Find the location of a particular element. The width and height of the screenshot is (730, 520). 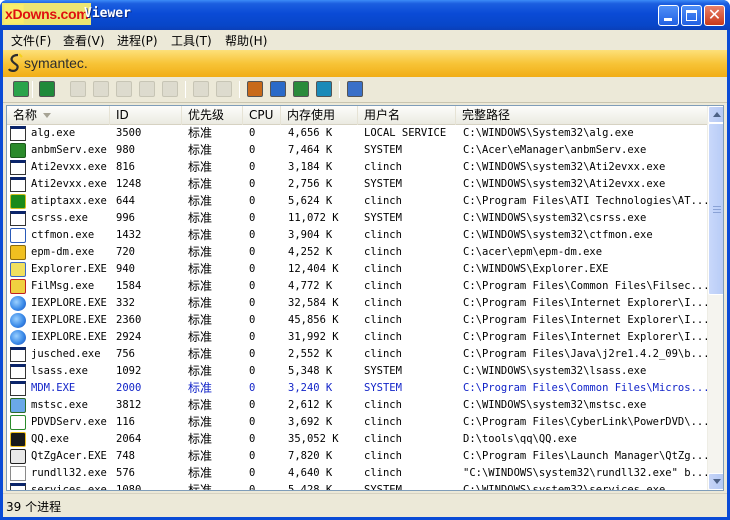

copy-button is located at coordinates (78, 89).